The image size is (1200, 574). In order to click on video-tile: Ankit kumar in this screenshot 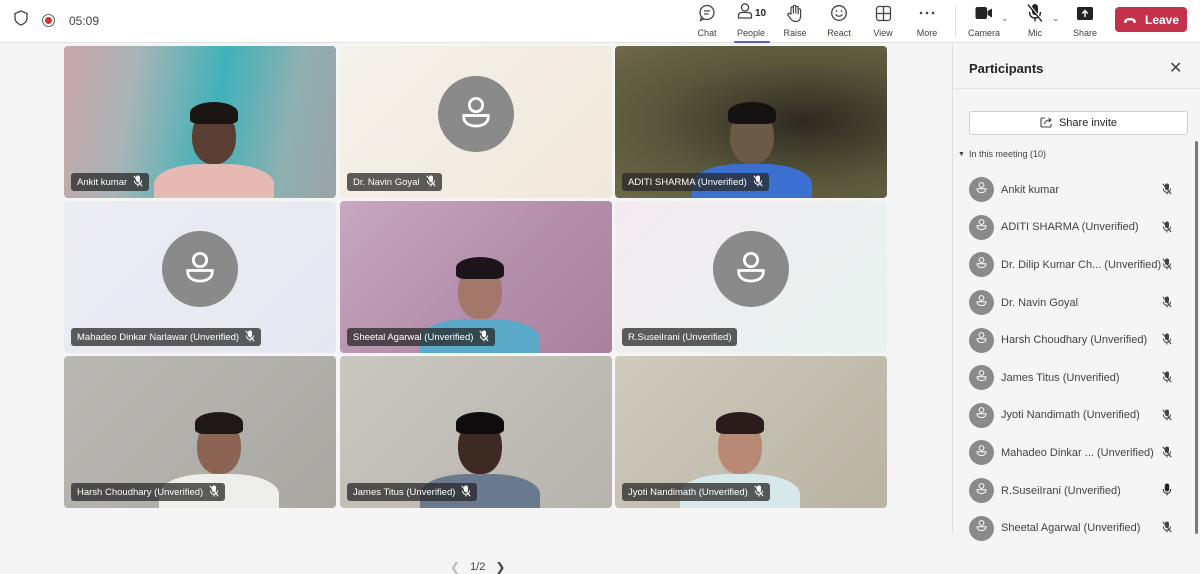, I will do `click(200, 122)`.